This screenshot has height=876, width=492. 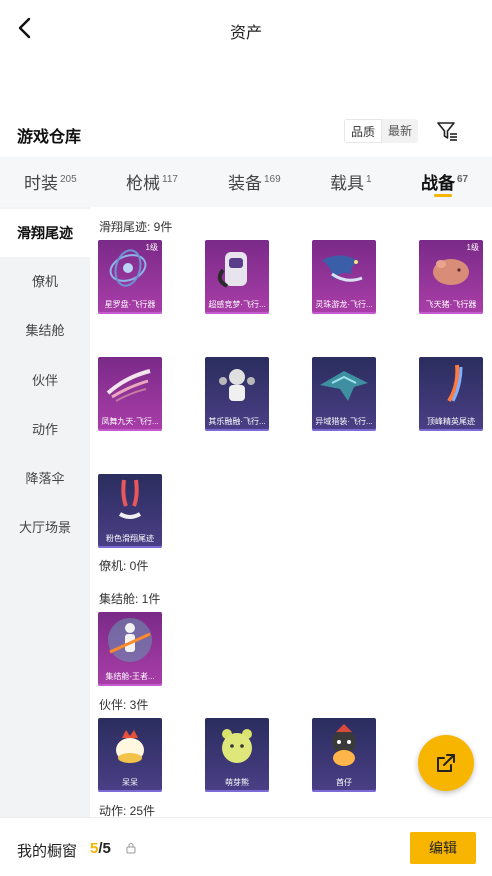 I want to click on item-card: 粉色滑翔尾迹, so click(x=130, y=511).